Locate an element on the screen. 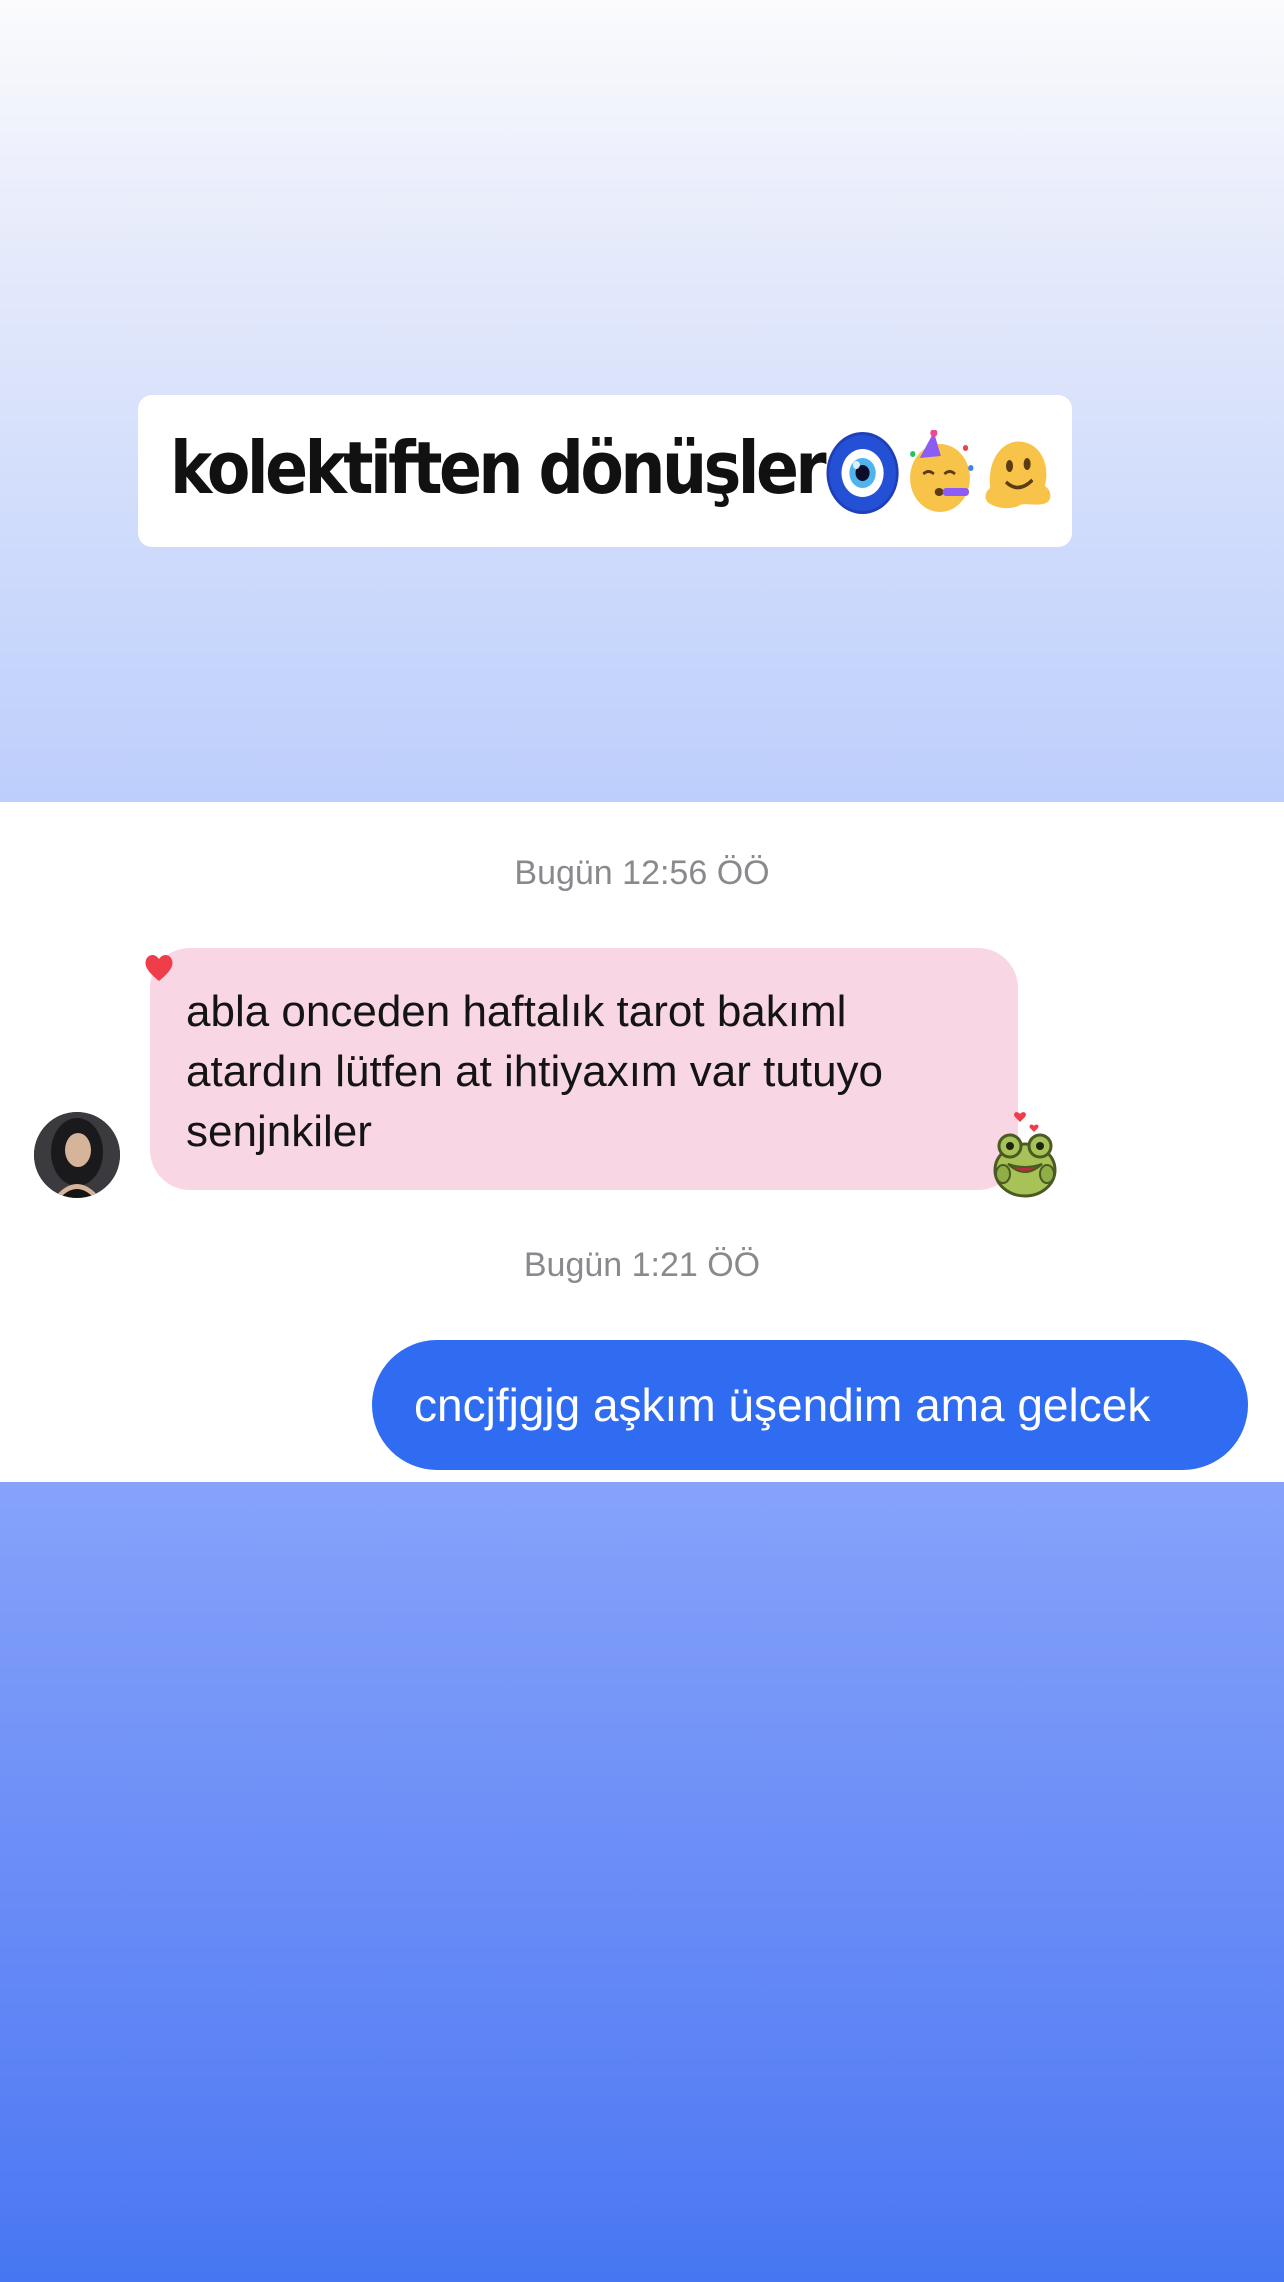 The width and height of the screenshot is (1284, 2282). timestamp: Bugün 12:56 ÖÖ is located at coordinates (642, 873).